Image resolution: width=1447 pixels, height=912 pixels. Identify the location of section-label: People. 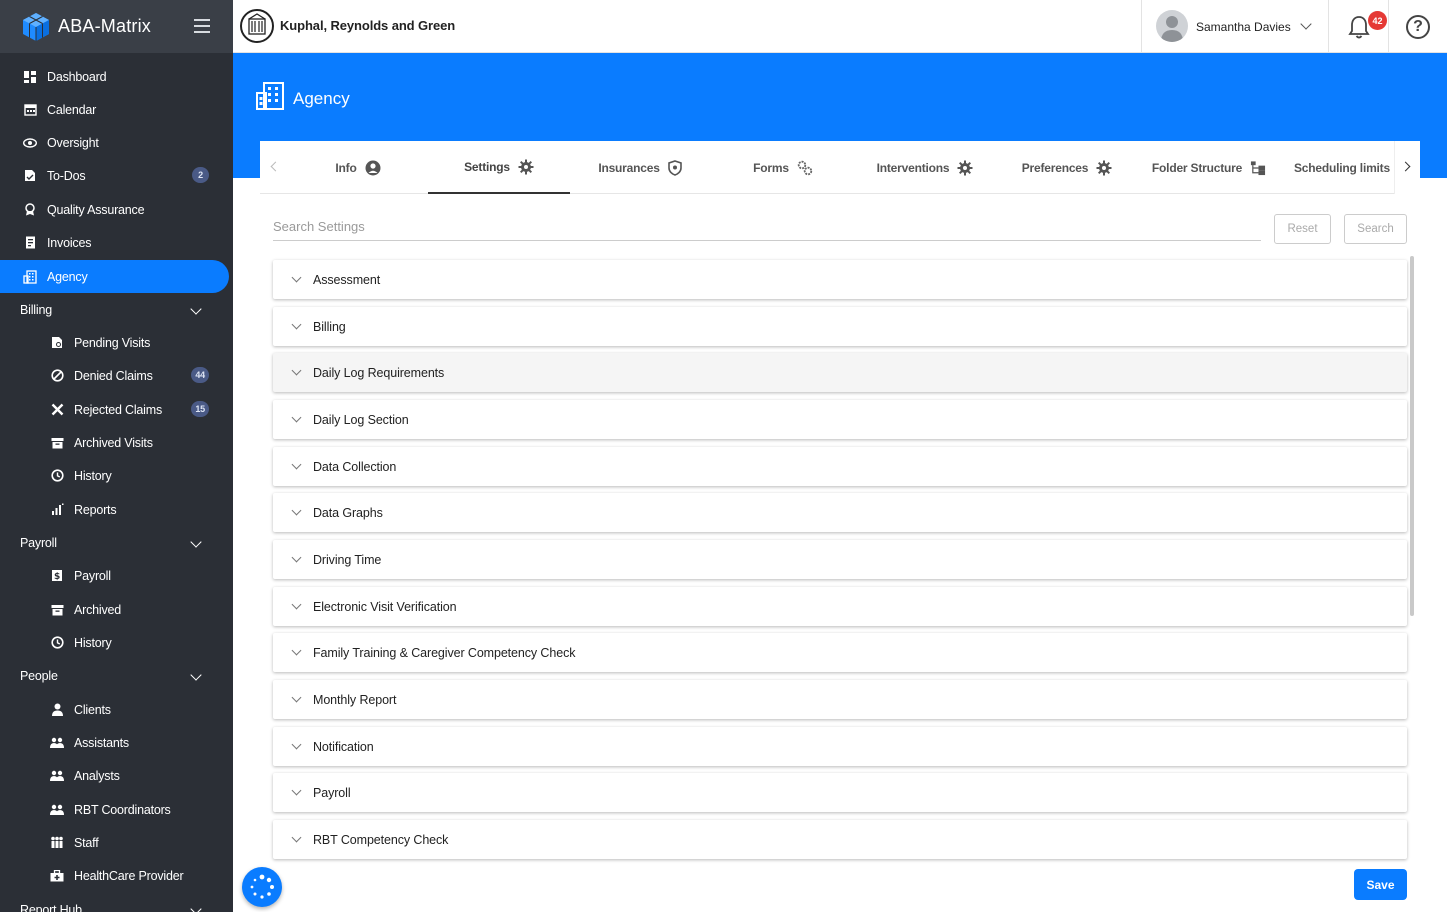
(39, 675).